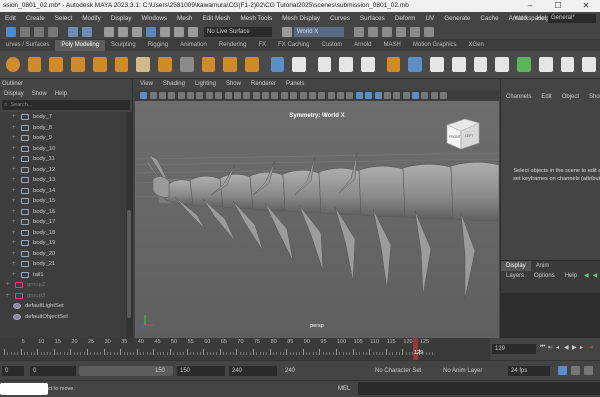 This screenshot has height=397, width=600. I want to click on anti-aliasing-icon, so click(341, 95).